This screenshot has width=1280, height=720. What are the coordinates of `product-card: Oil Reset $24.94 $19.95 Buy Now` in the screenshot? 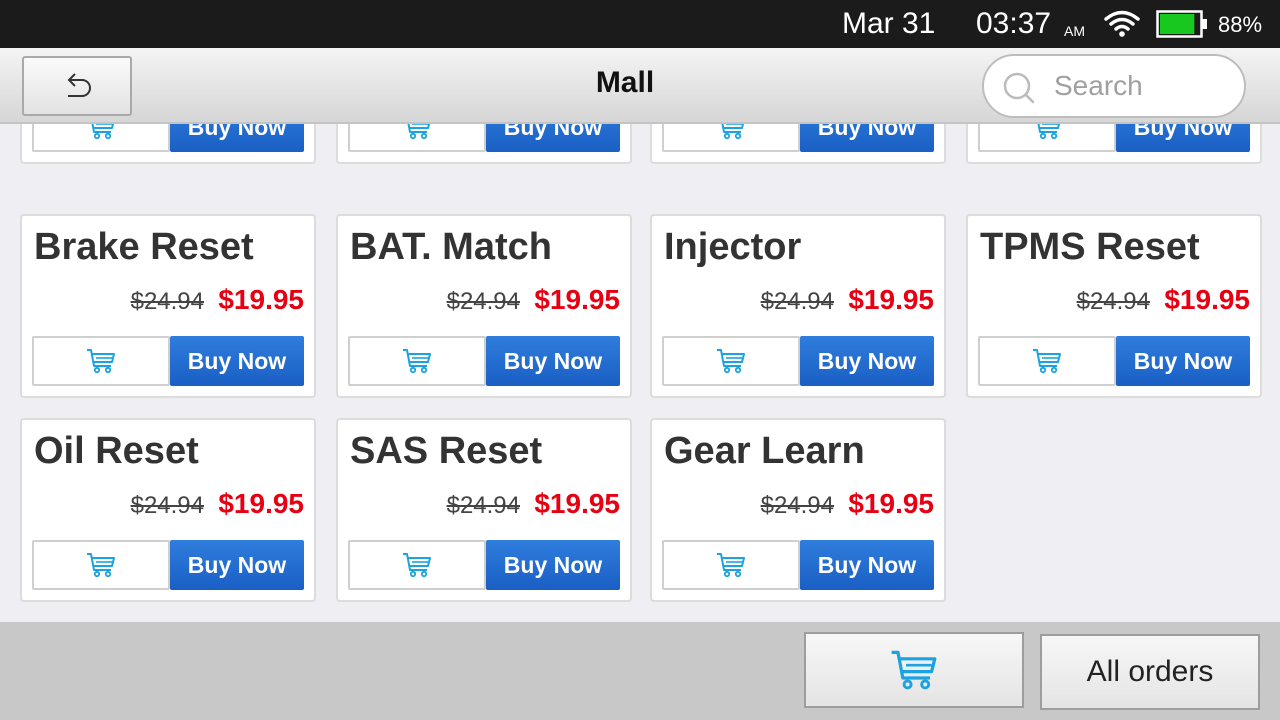 It's located at (168, 510).